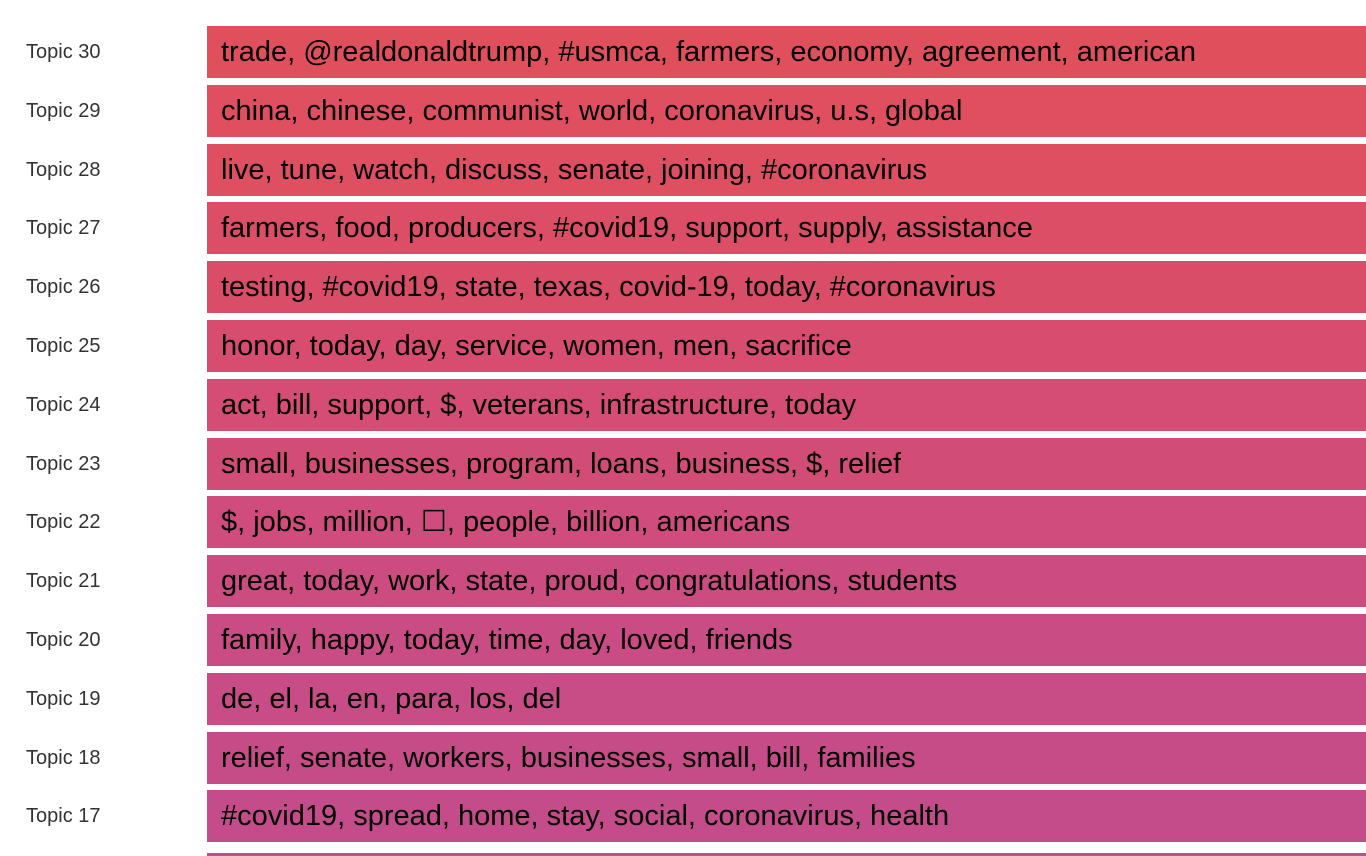  I want to click on topic-label: Topic 17, so click(63, 816).